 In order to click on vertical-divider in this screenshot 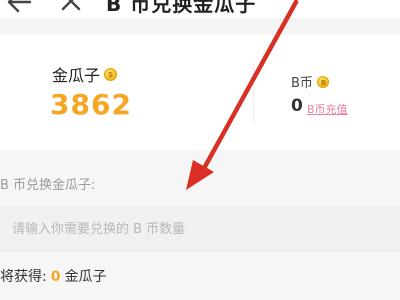, I will do `click(253, 94)`.